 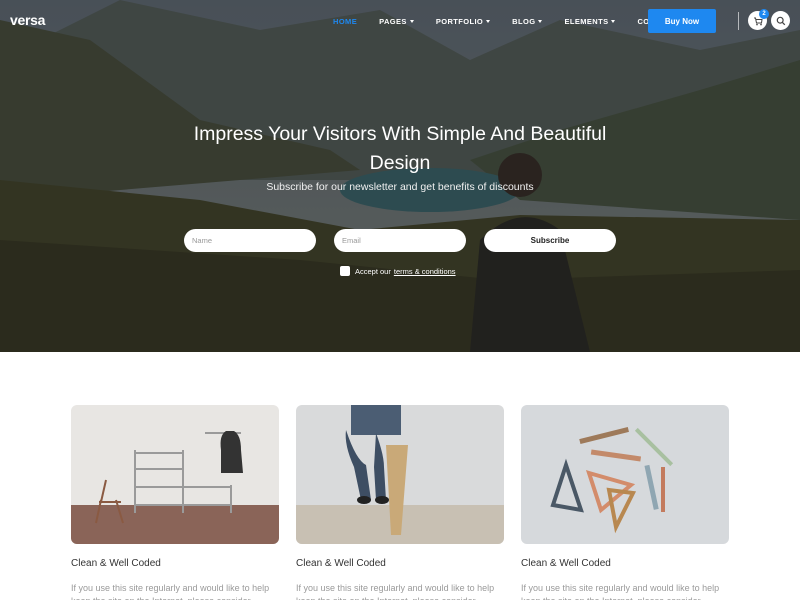 I want to click on buy-now-button: Buy Now, so click(x=682, y=21).